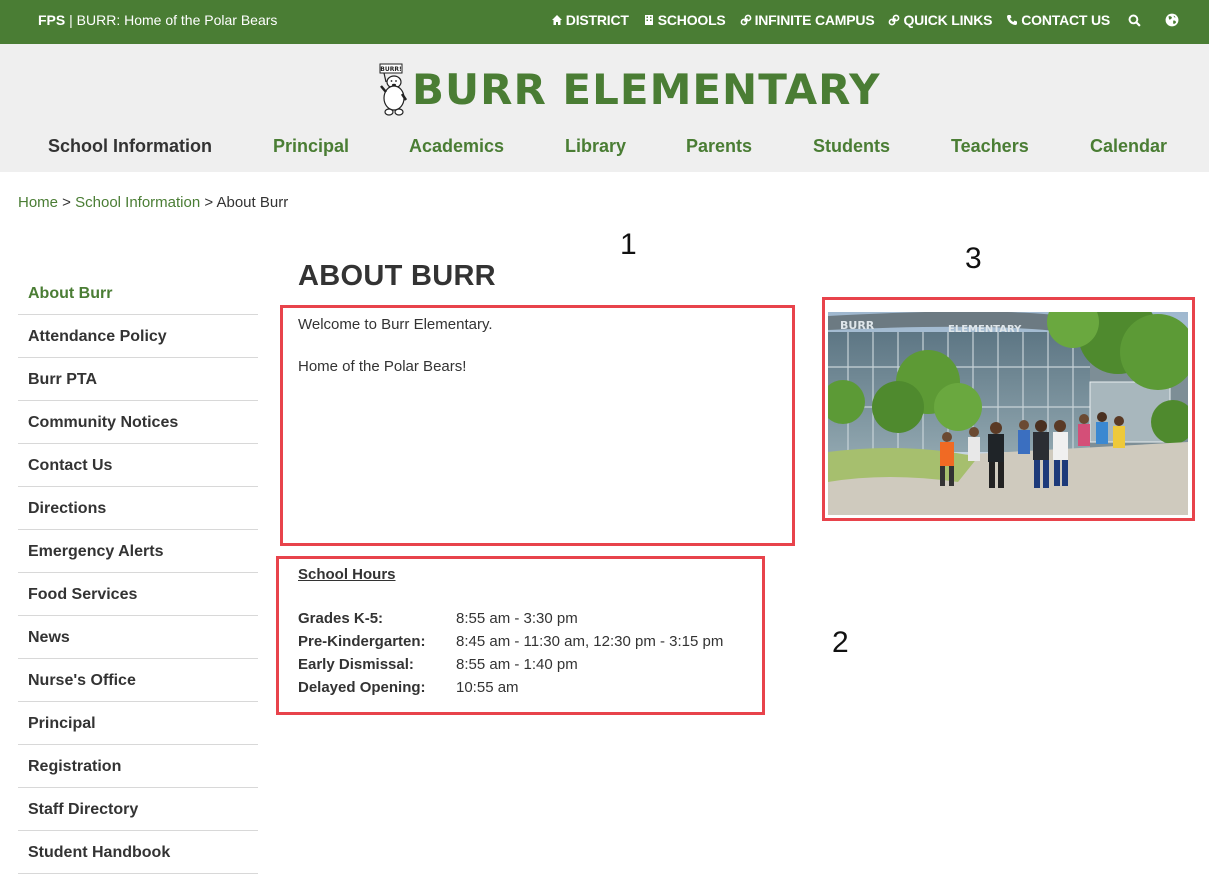  What do you see at coordinates (138, 293) in the screenshot?
I see `sidebar-item-about-burr: About Burr` at bounding box center [138, 293].